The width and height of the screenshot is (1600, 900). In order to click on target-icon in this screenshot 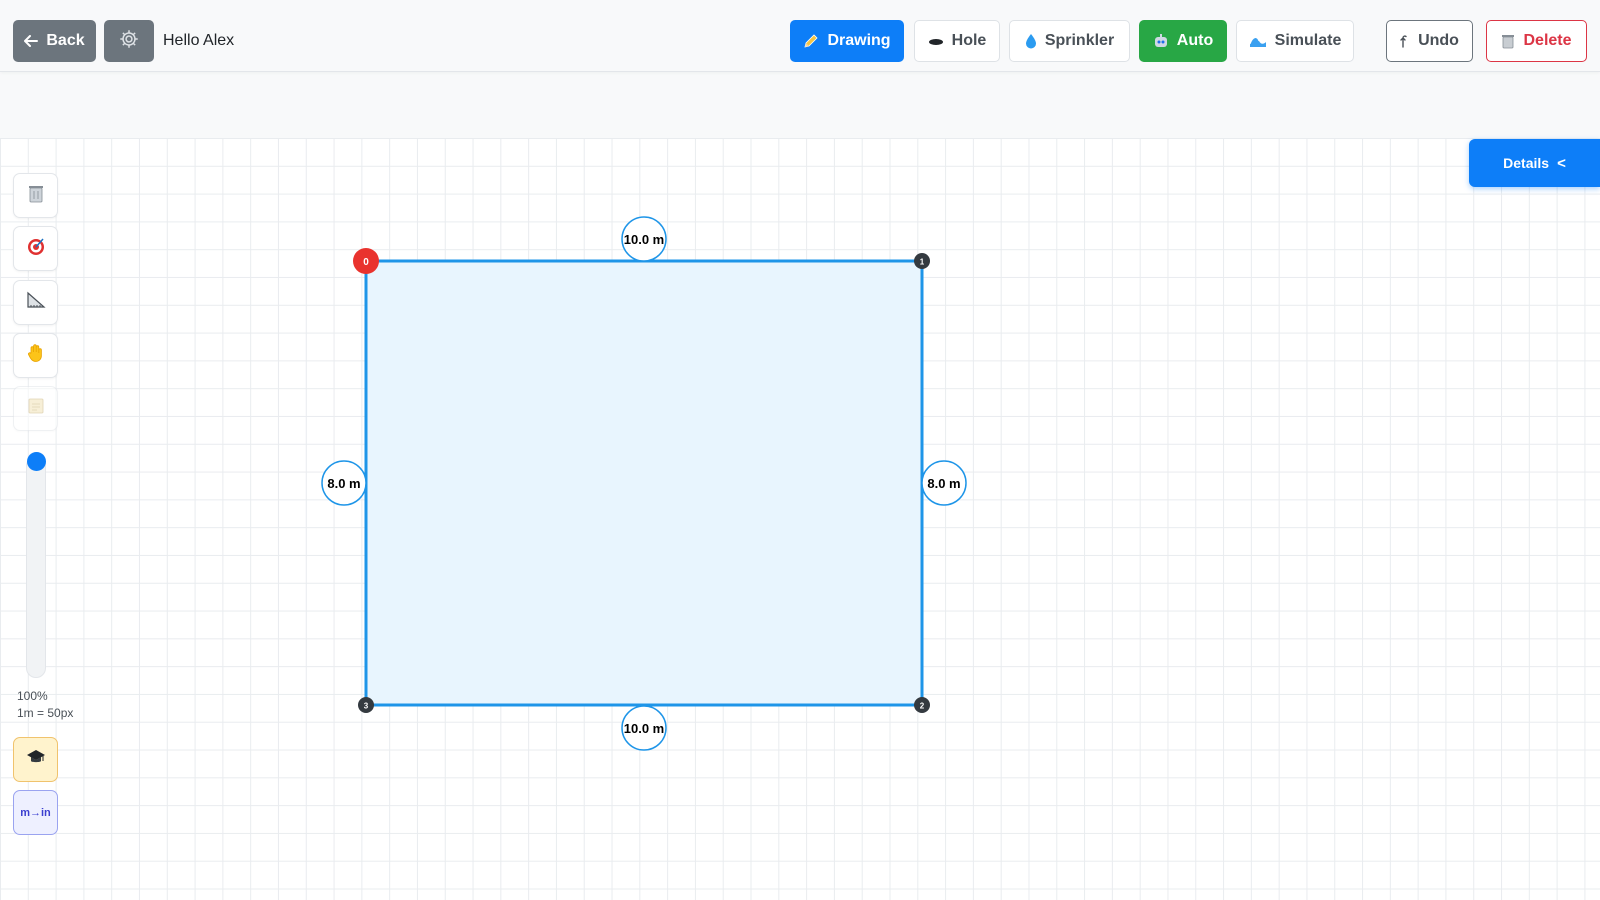, I will do `click(36, 248)`.